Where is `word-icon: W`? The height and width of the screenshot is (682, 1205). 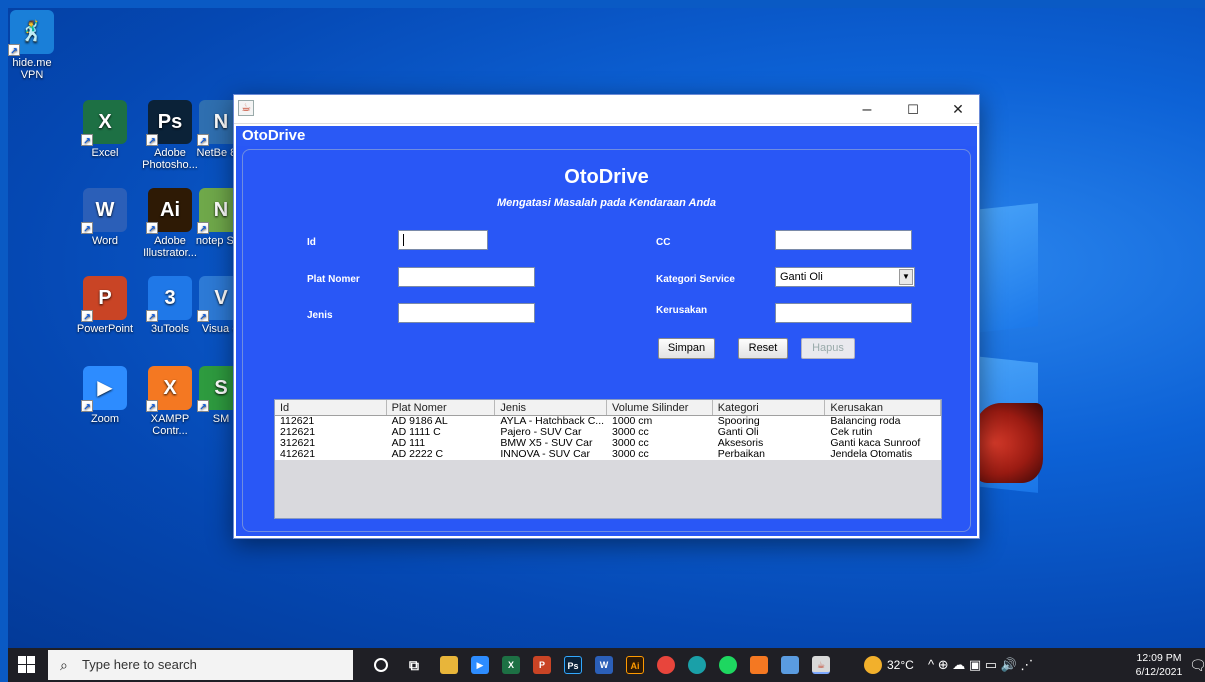
word-icon: W is located at coordinates (604, 665).